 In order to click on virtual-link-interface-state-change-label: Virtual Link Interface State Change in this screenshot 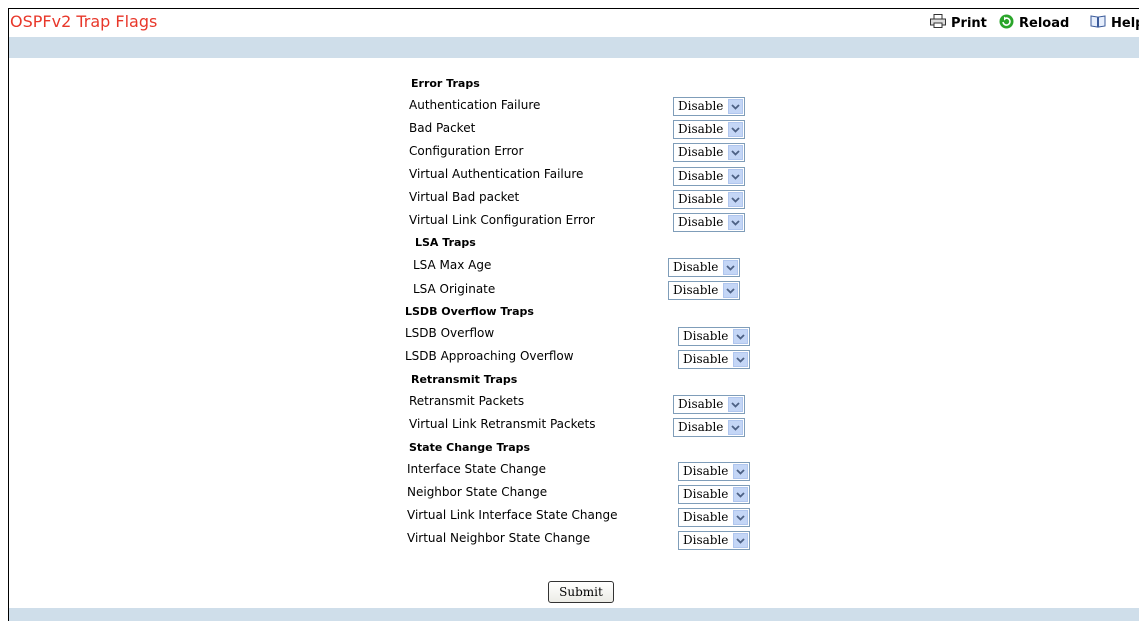, I will do `click(512, 515)`.